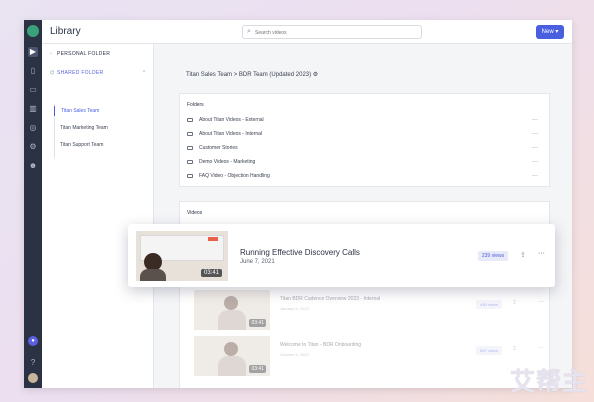  Describe the element at coordinates (65, 31) in the screenshot. I see `app-title: Library` at that location.